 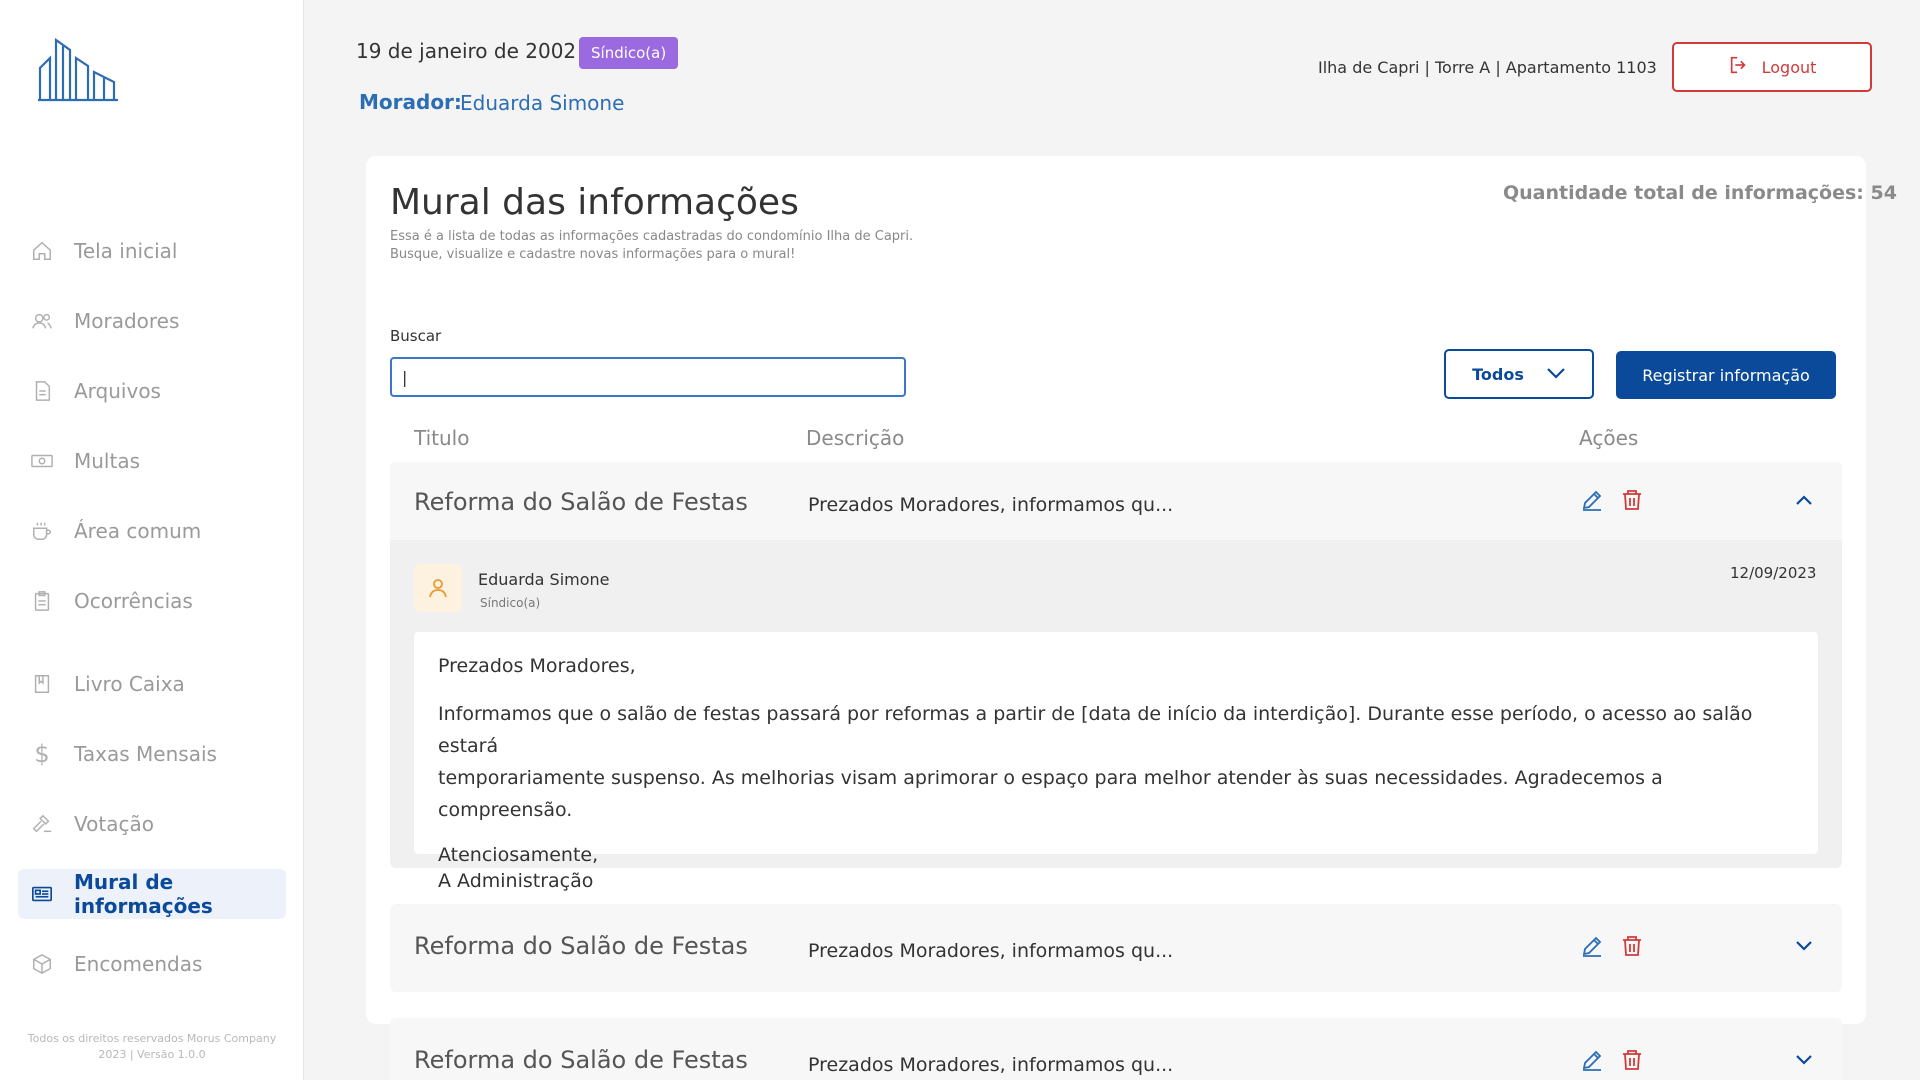 I want to click on filter-value: Todos, so click(x=1498, y=374).